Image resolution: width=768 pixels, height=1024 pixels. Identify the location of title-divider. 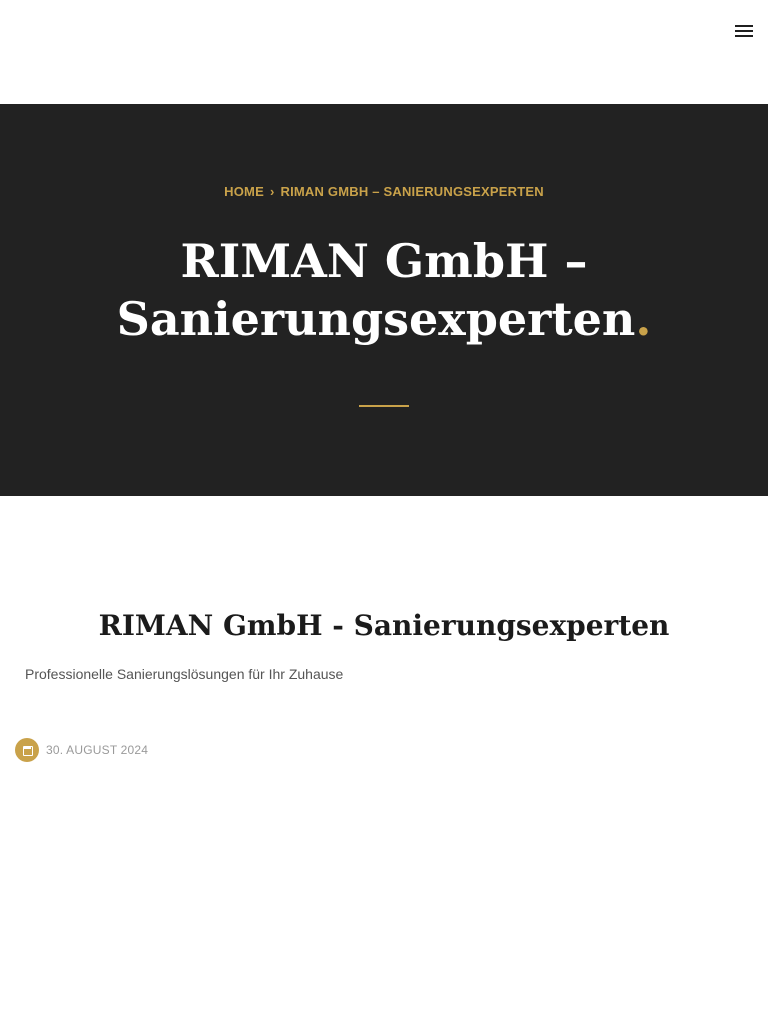
(384, 406).